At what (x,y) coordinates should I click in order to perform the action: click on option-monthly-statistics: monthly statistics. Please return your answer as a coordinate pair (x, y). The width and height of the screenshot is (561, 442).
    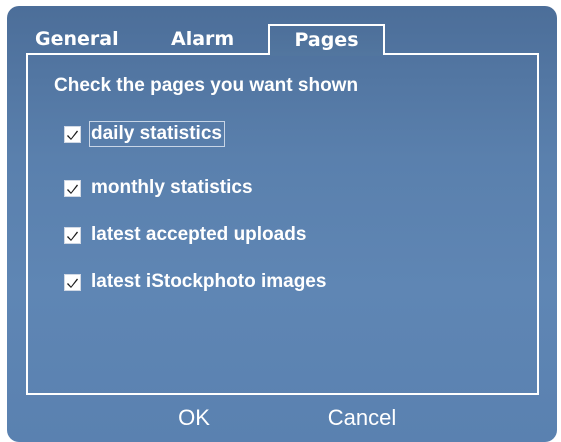
    Looking at the image, I should click on (160, 188).